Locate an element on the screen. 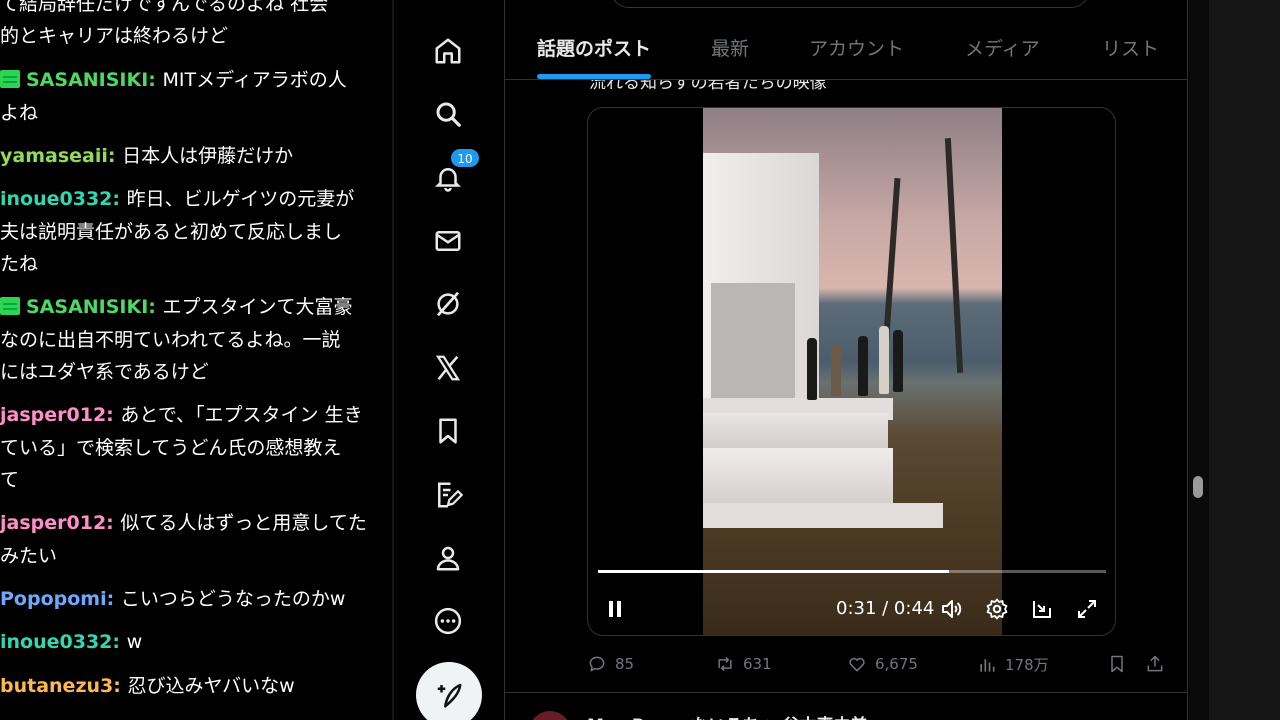 This screenshot has height=720, width=1280. like-count: 6,675 is located at coordinates (896, 664).